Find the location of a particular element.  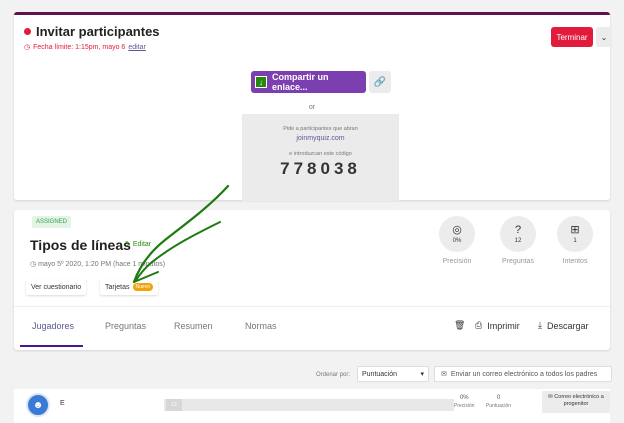

share-icon: ↓ is located at coordinates (261, 82).